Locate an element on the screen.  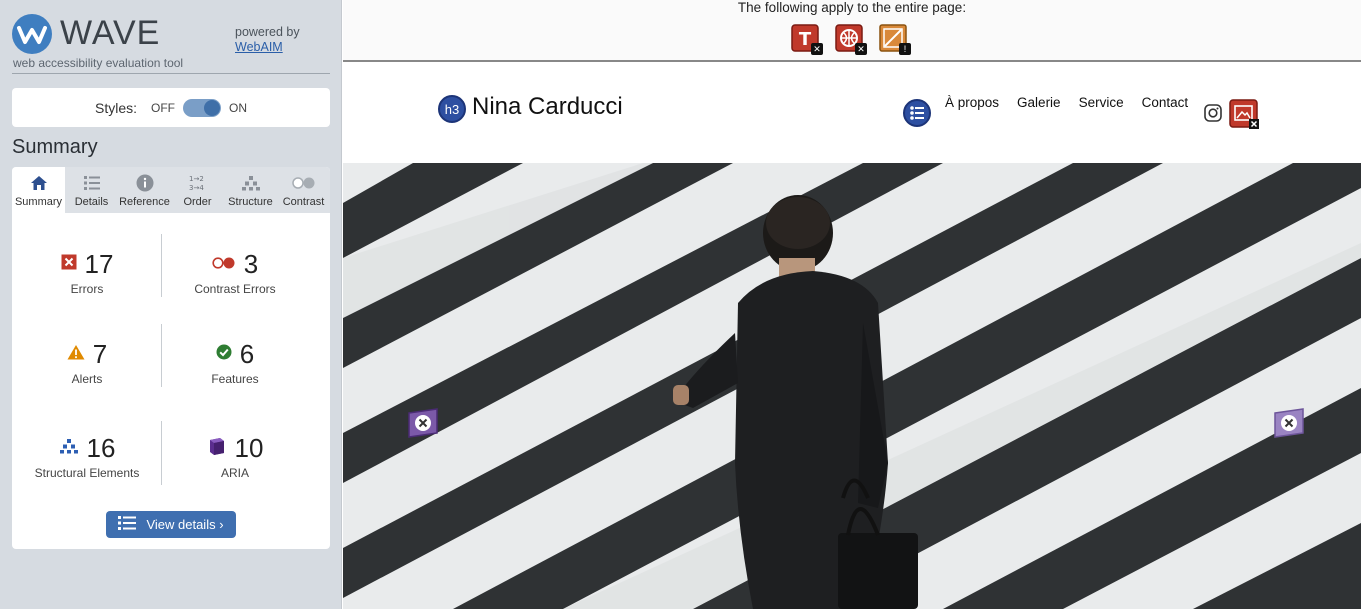
summary-panel: Summary Details Reference 1→23→4 Order is located at coordinates (171, 358).